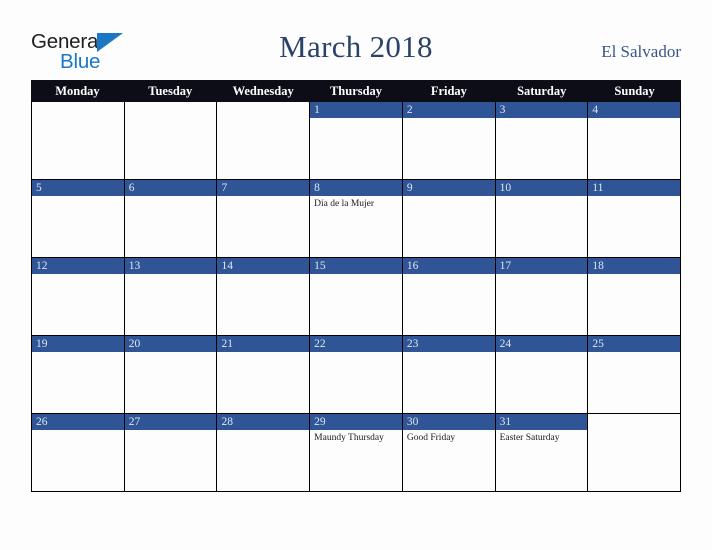 The width and height of the screenshot is (712, 550). Describe the element at coordinates (356, 226) in the screenshot. I see `calendar-day-events: Día de la Mujer` at that location.